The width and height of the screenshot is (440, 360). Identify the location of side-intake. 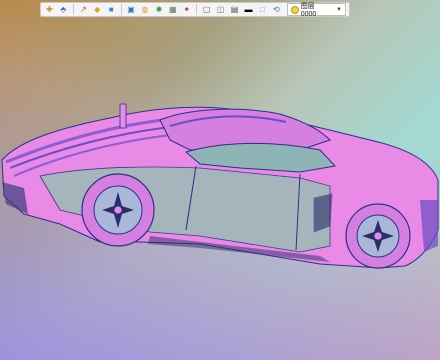
(323, 213).